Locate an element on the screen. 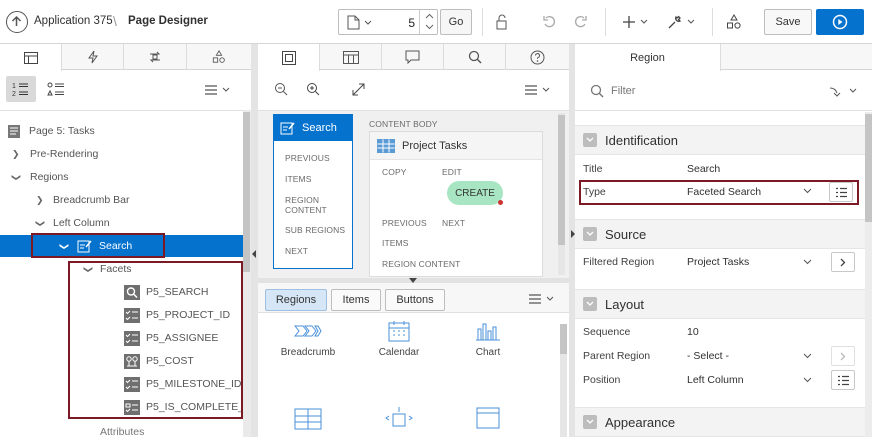  redo-button is located at coordinates (580, 22).